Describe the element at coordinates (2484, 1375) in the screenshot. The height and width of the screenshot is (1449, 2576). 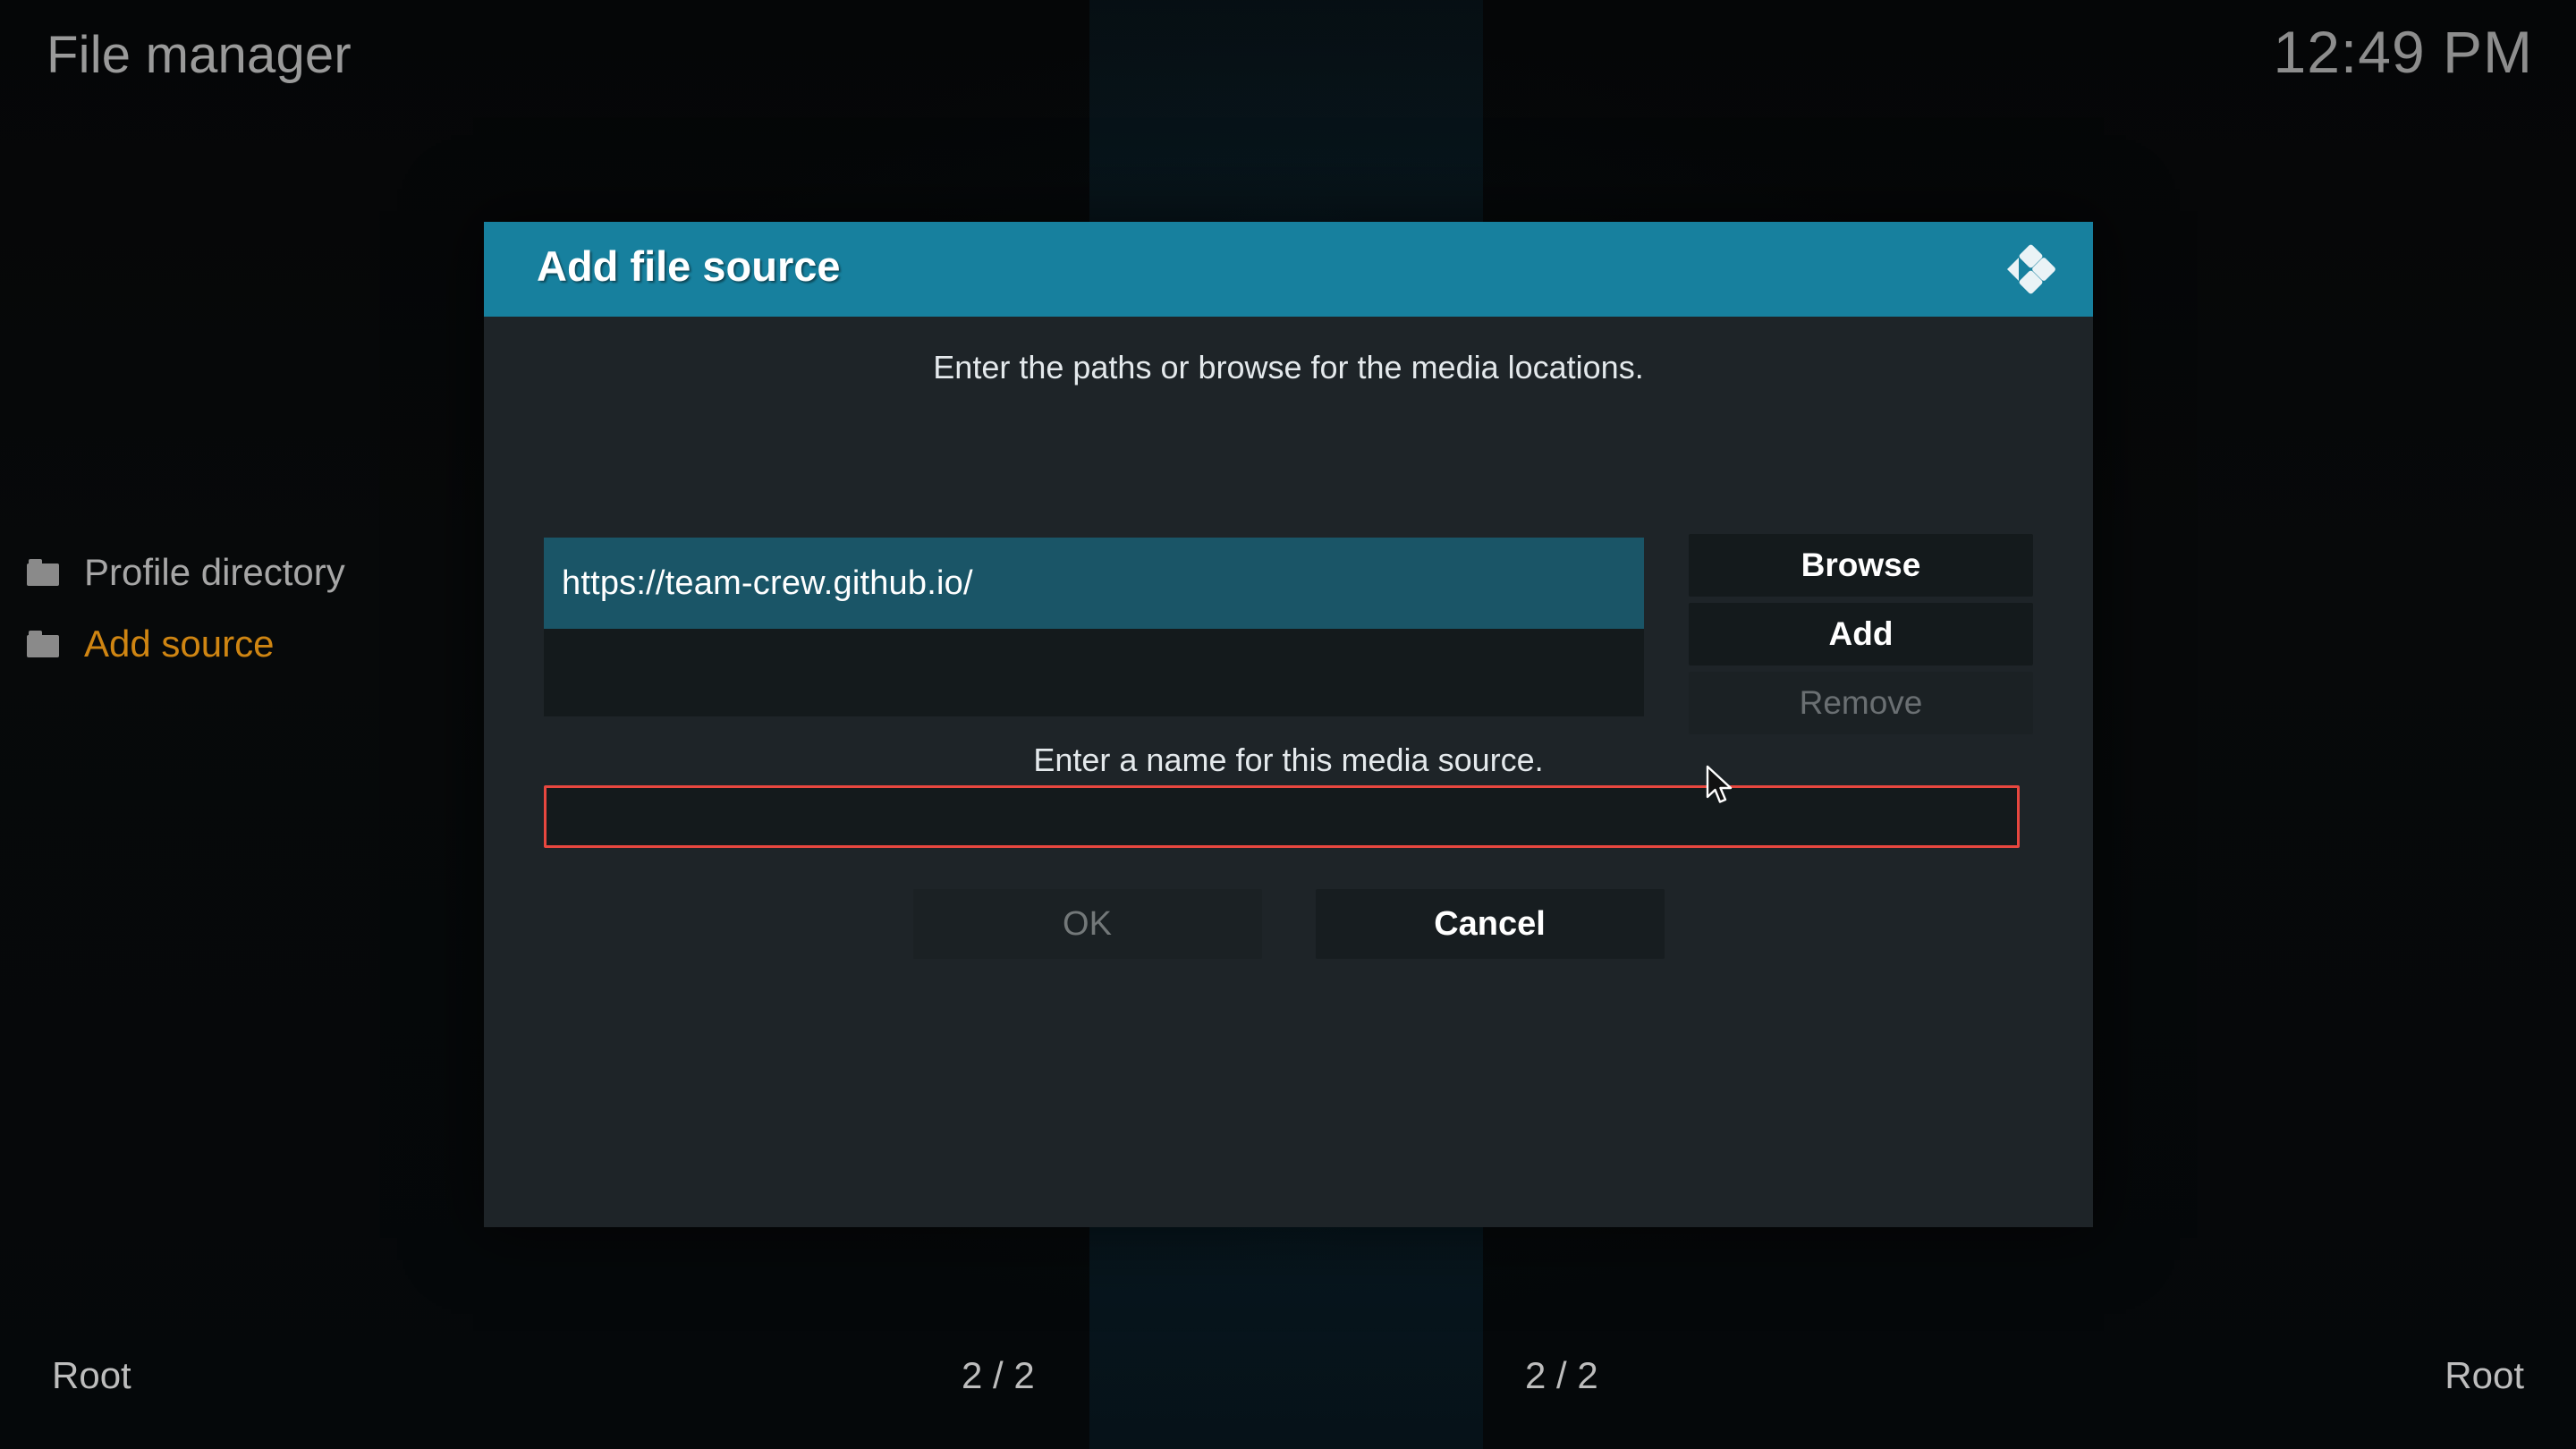
I see `right-pane-path: Root` at that location.